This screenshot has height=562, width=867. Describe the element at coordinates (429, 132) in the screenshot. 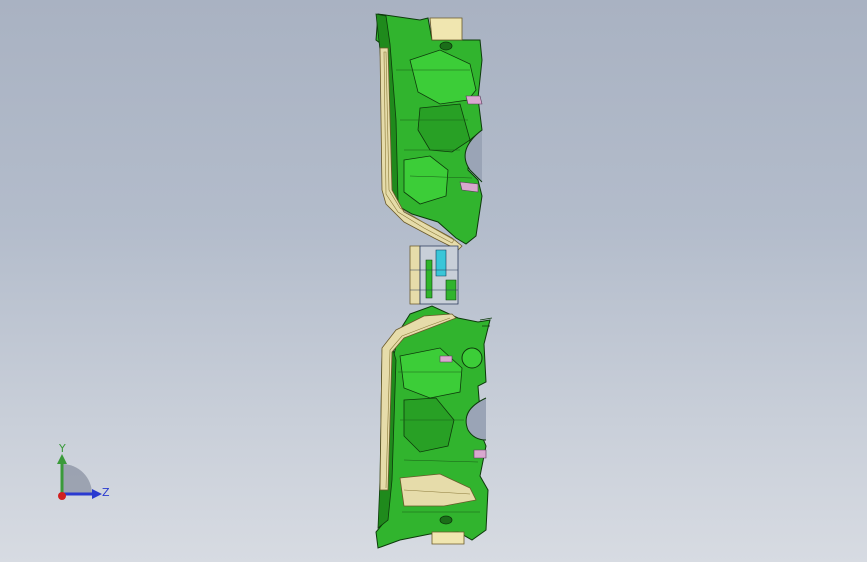

I see `upper-part-body` at that location.